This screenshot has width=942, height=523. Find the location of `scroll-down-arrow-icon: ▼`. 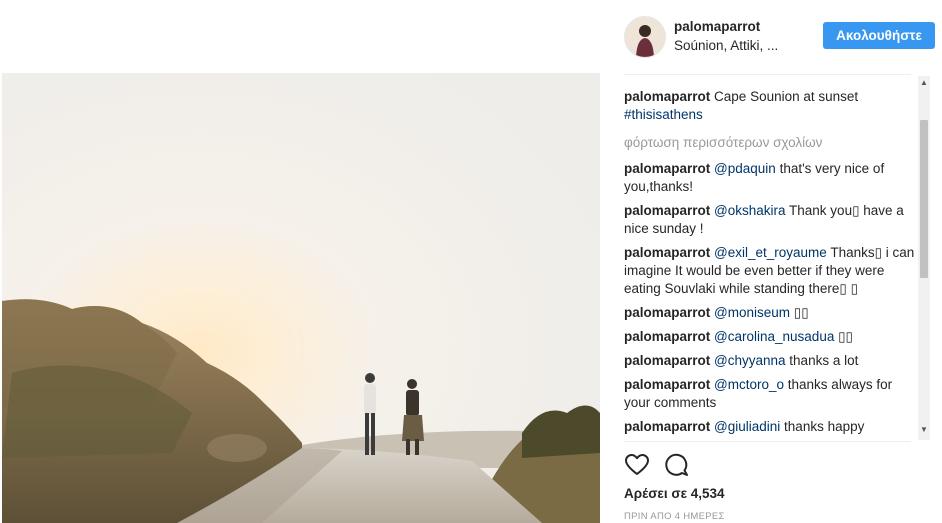

scroll-down-arrow-icon: ▼ is located at coordinates (924, 429).